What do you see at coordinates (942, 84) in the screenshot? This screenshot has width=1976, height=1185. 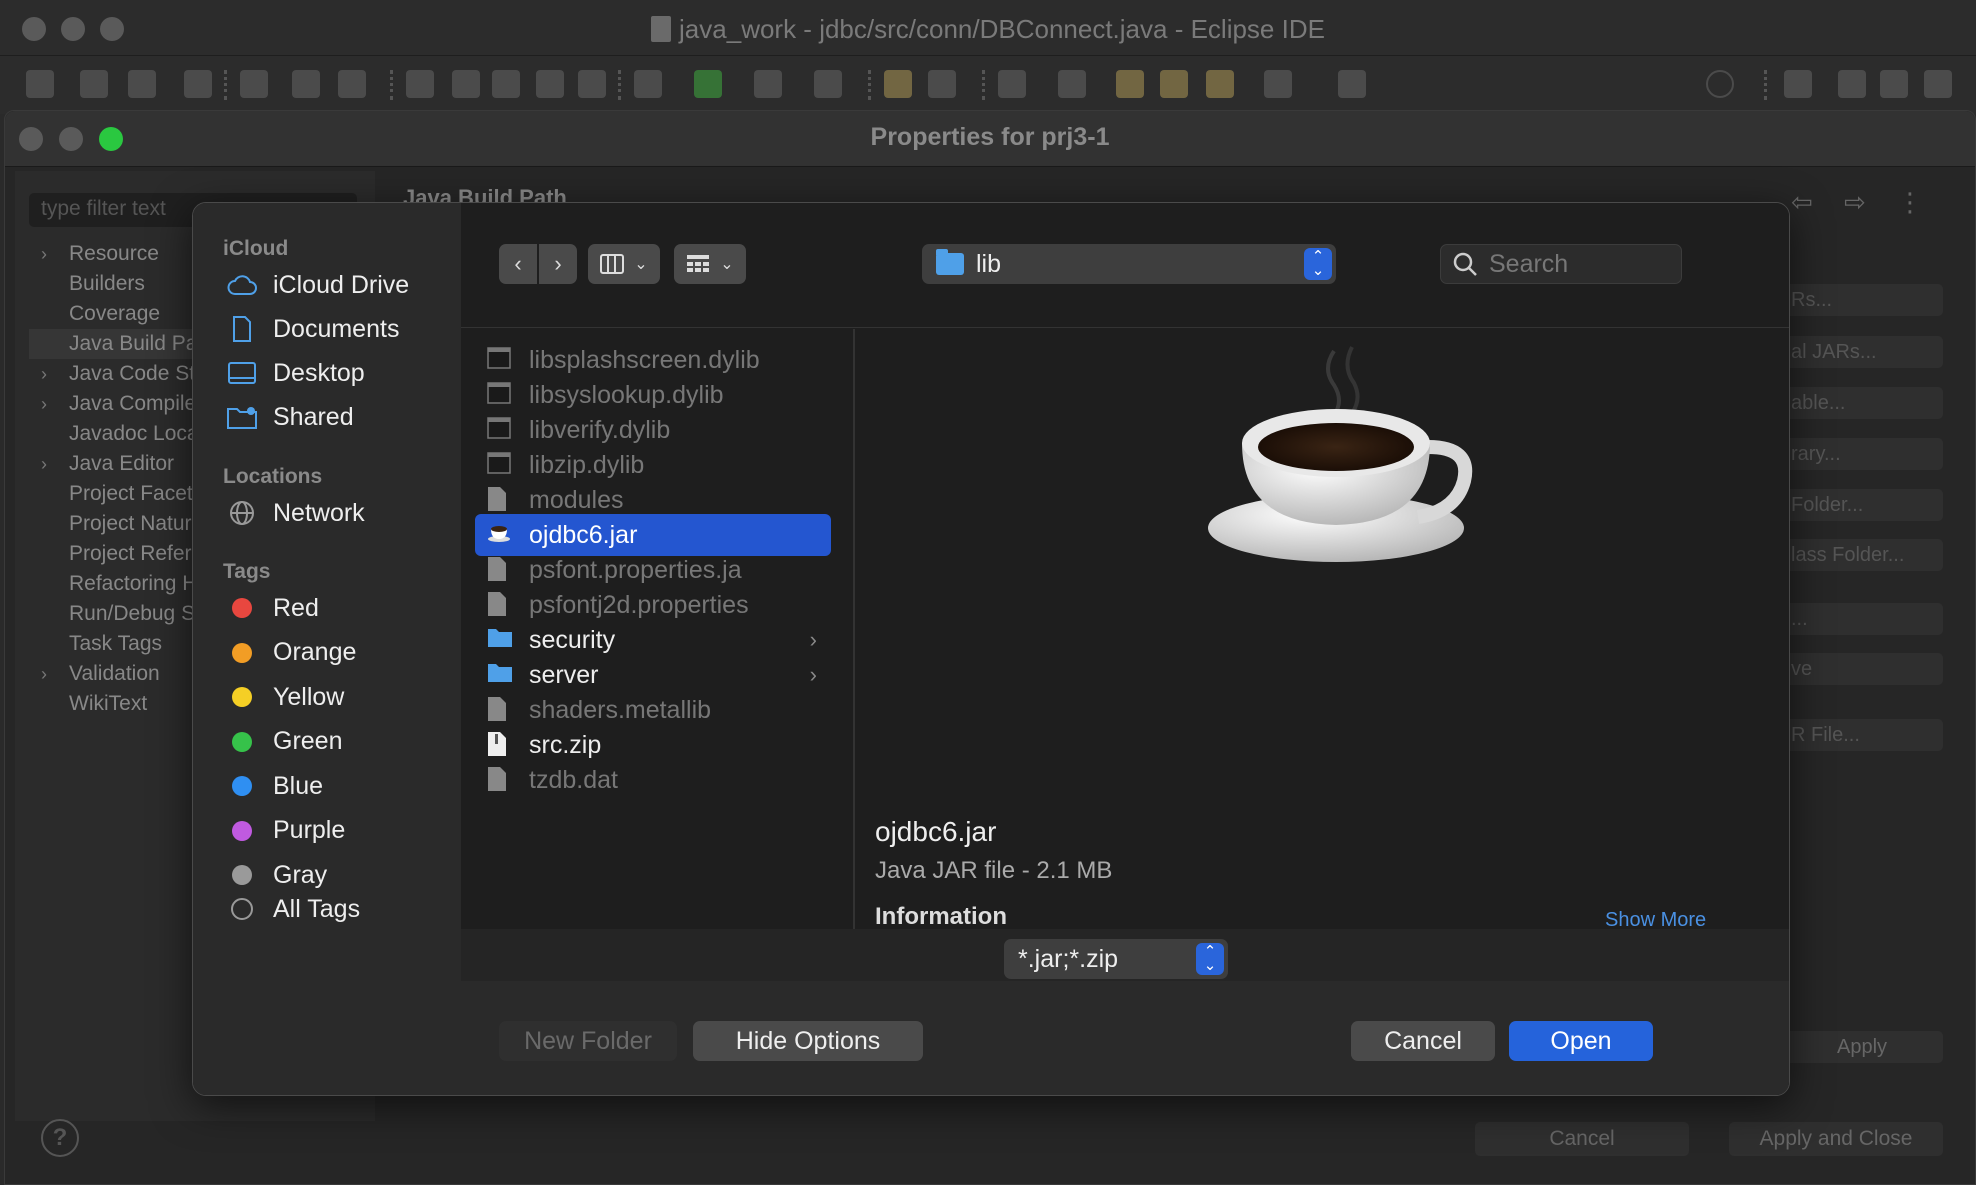 I see `open-task-icon` at bounding box center [942, 84].